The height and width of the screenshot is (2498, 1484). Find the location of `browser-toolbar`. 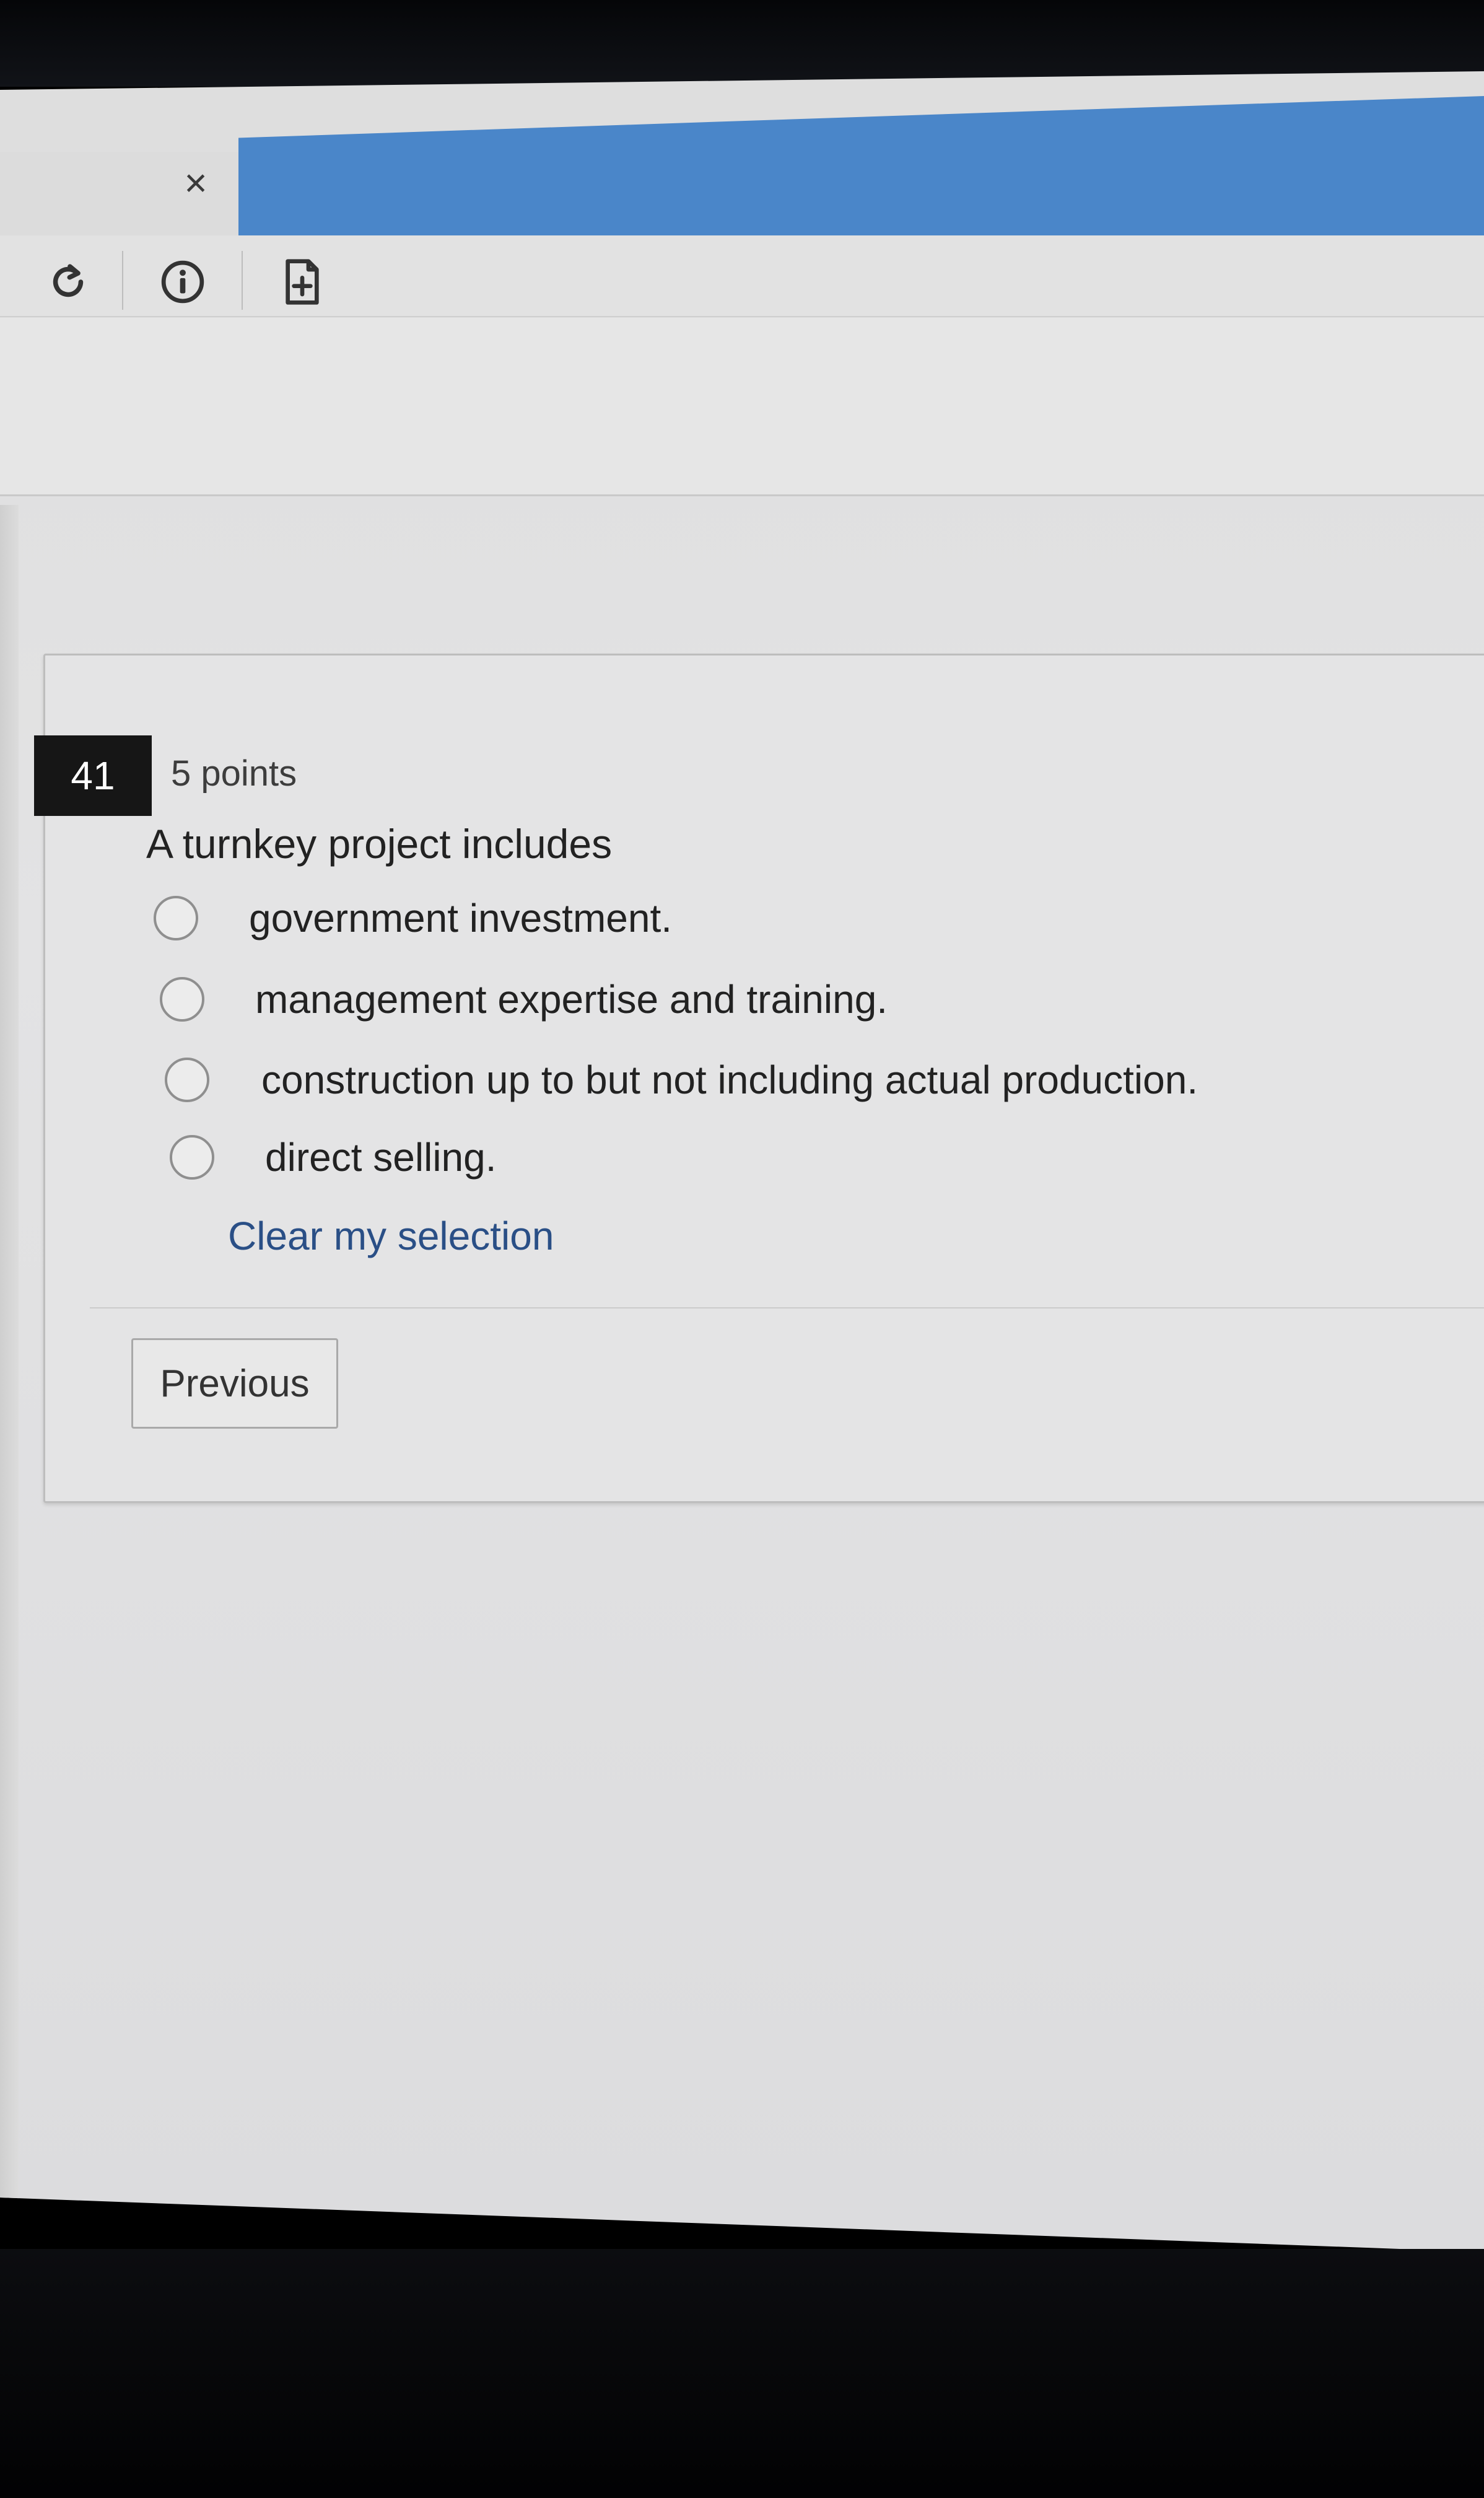

browser-toolbar is located at coordinates (742, 276).